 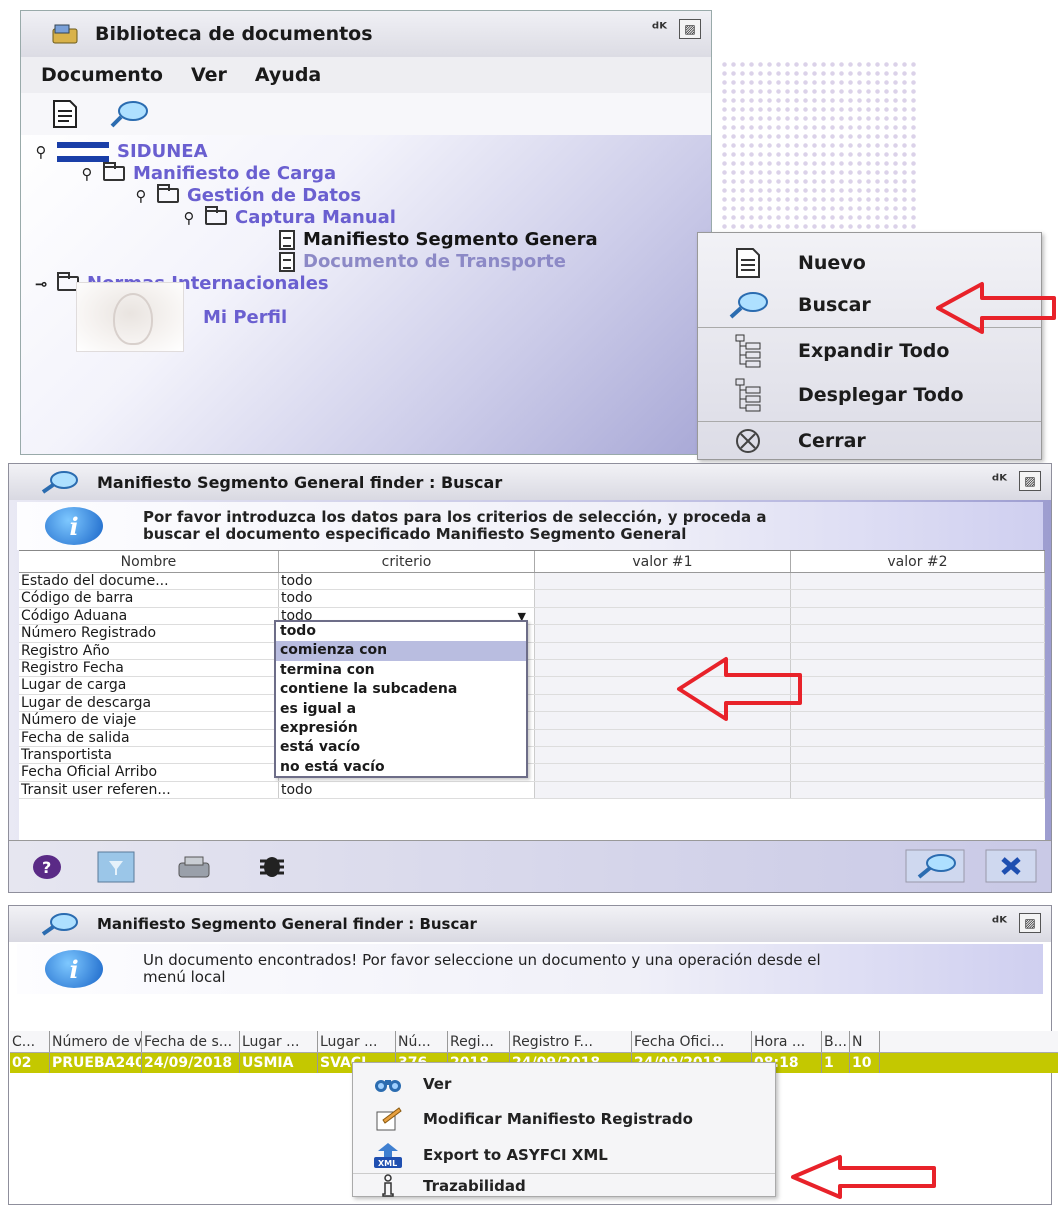 What do you see at coordinates (865, 1041) in the screenshot?
I see `results-column-header: N` at bounding box center [865, 1041].